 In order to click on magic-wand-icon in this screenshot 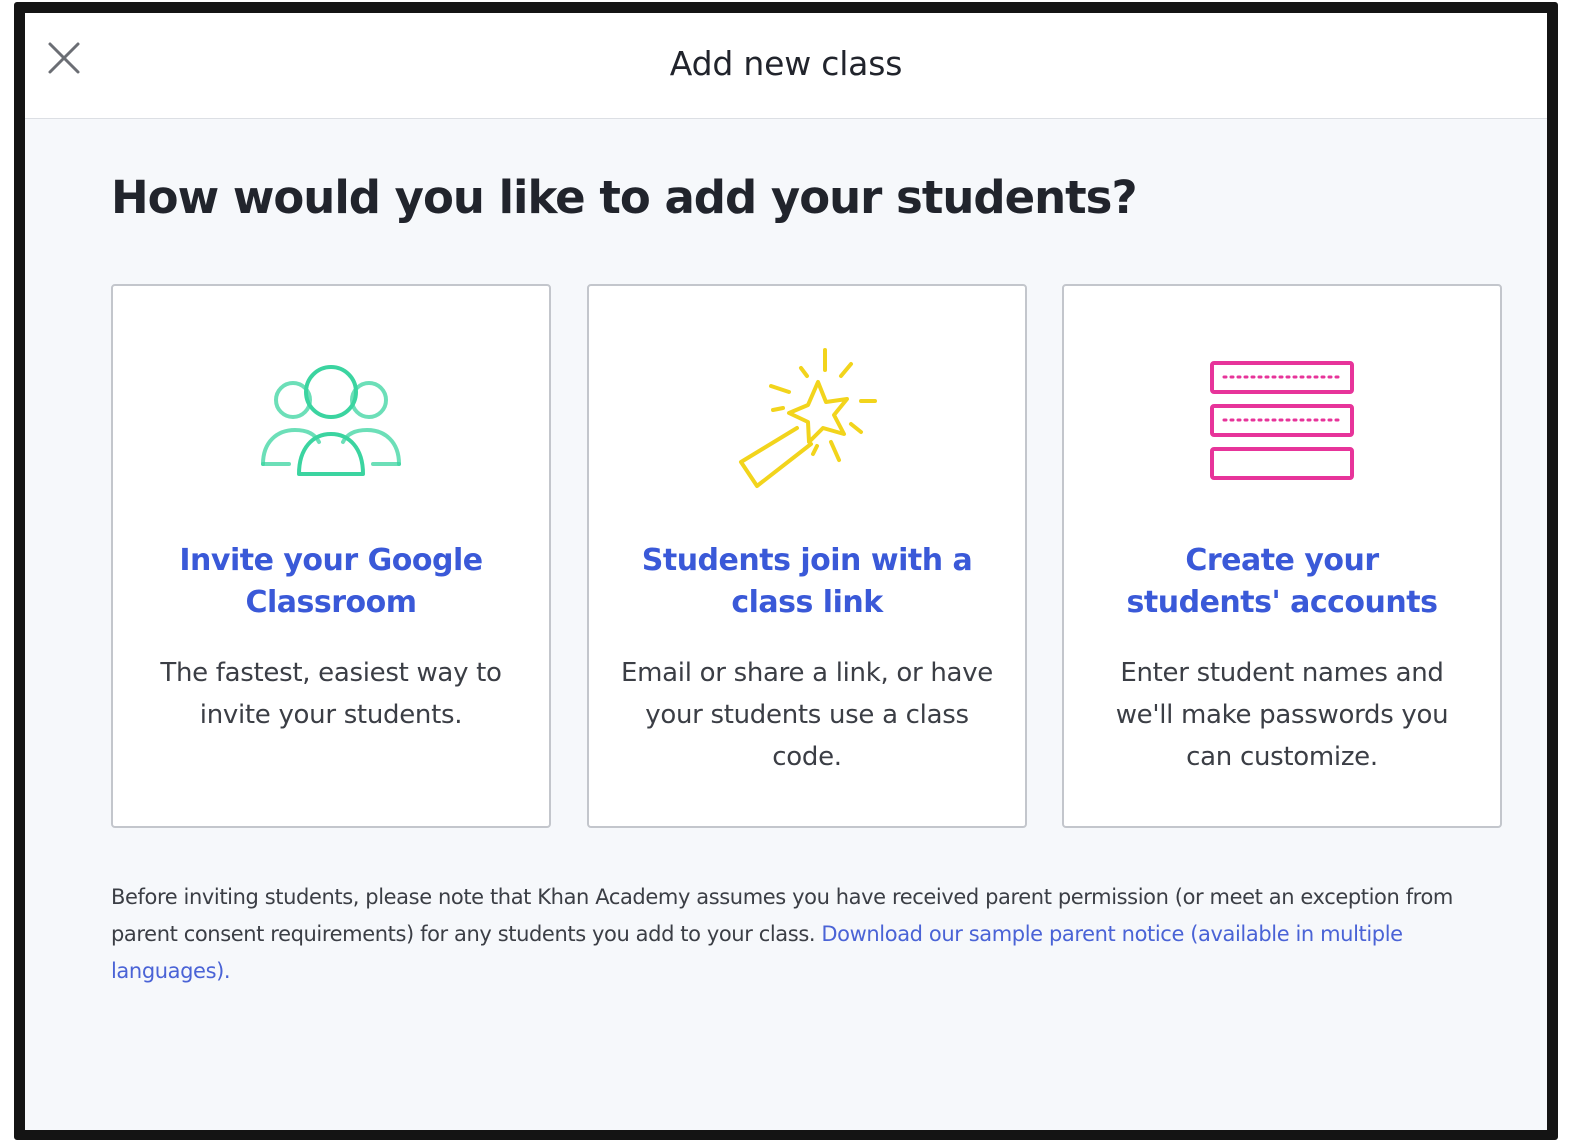, I will do `click(807, 417)`.